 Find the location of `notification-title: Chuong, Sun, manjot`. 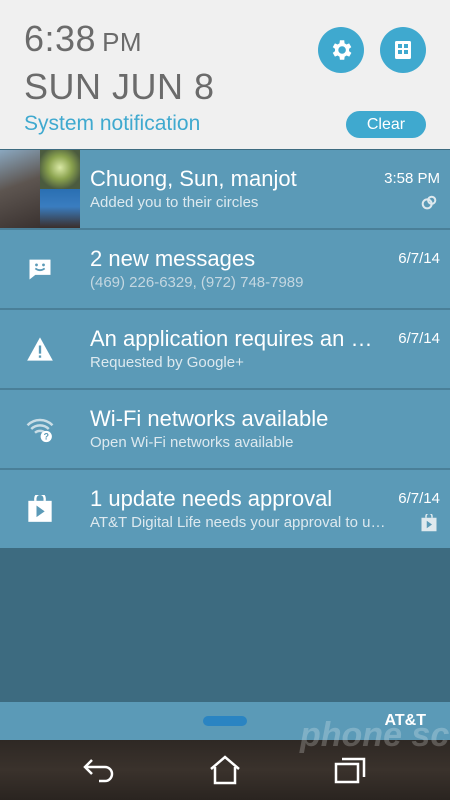

notification-title: Chuong, Sun, manjot is located at coordinates (193, 178).